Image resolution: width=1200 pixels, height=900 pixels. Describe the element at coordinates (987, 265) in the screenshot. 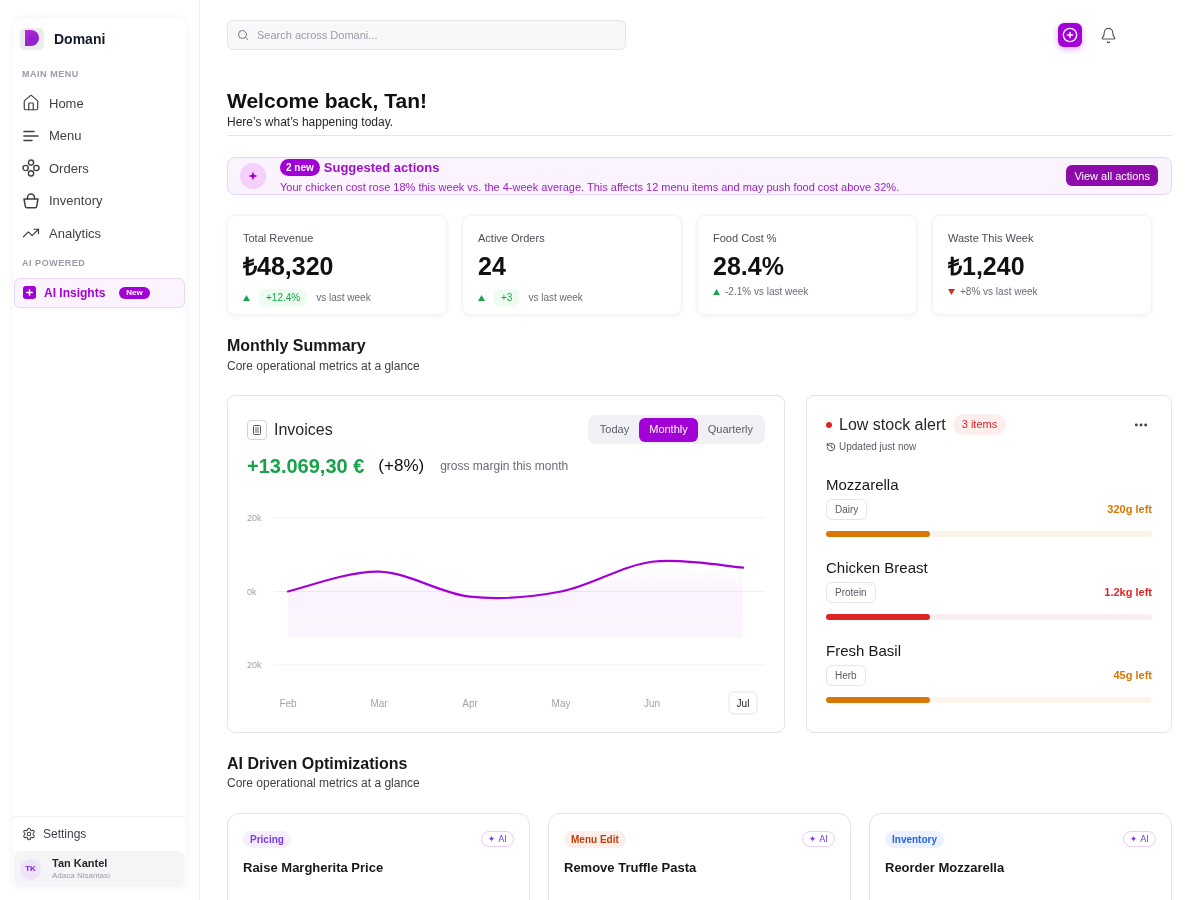

I see `stat-value: ₺1,240` at that location.